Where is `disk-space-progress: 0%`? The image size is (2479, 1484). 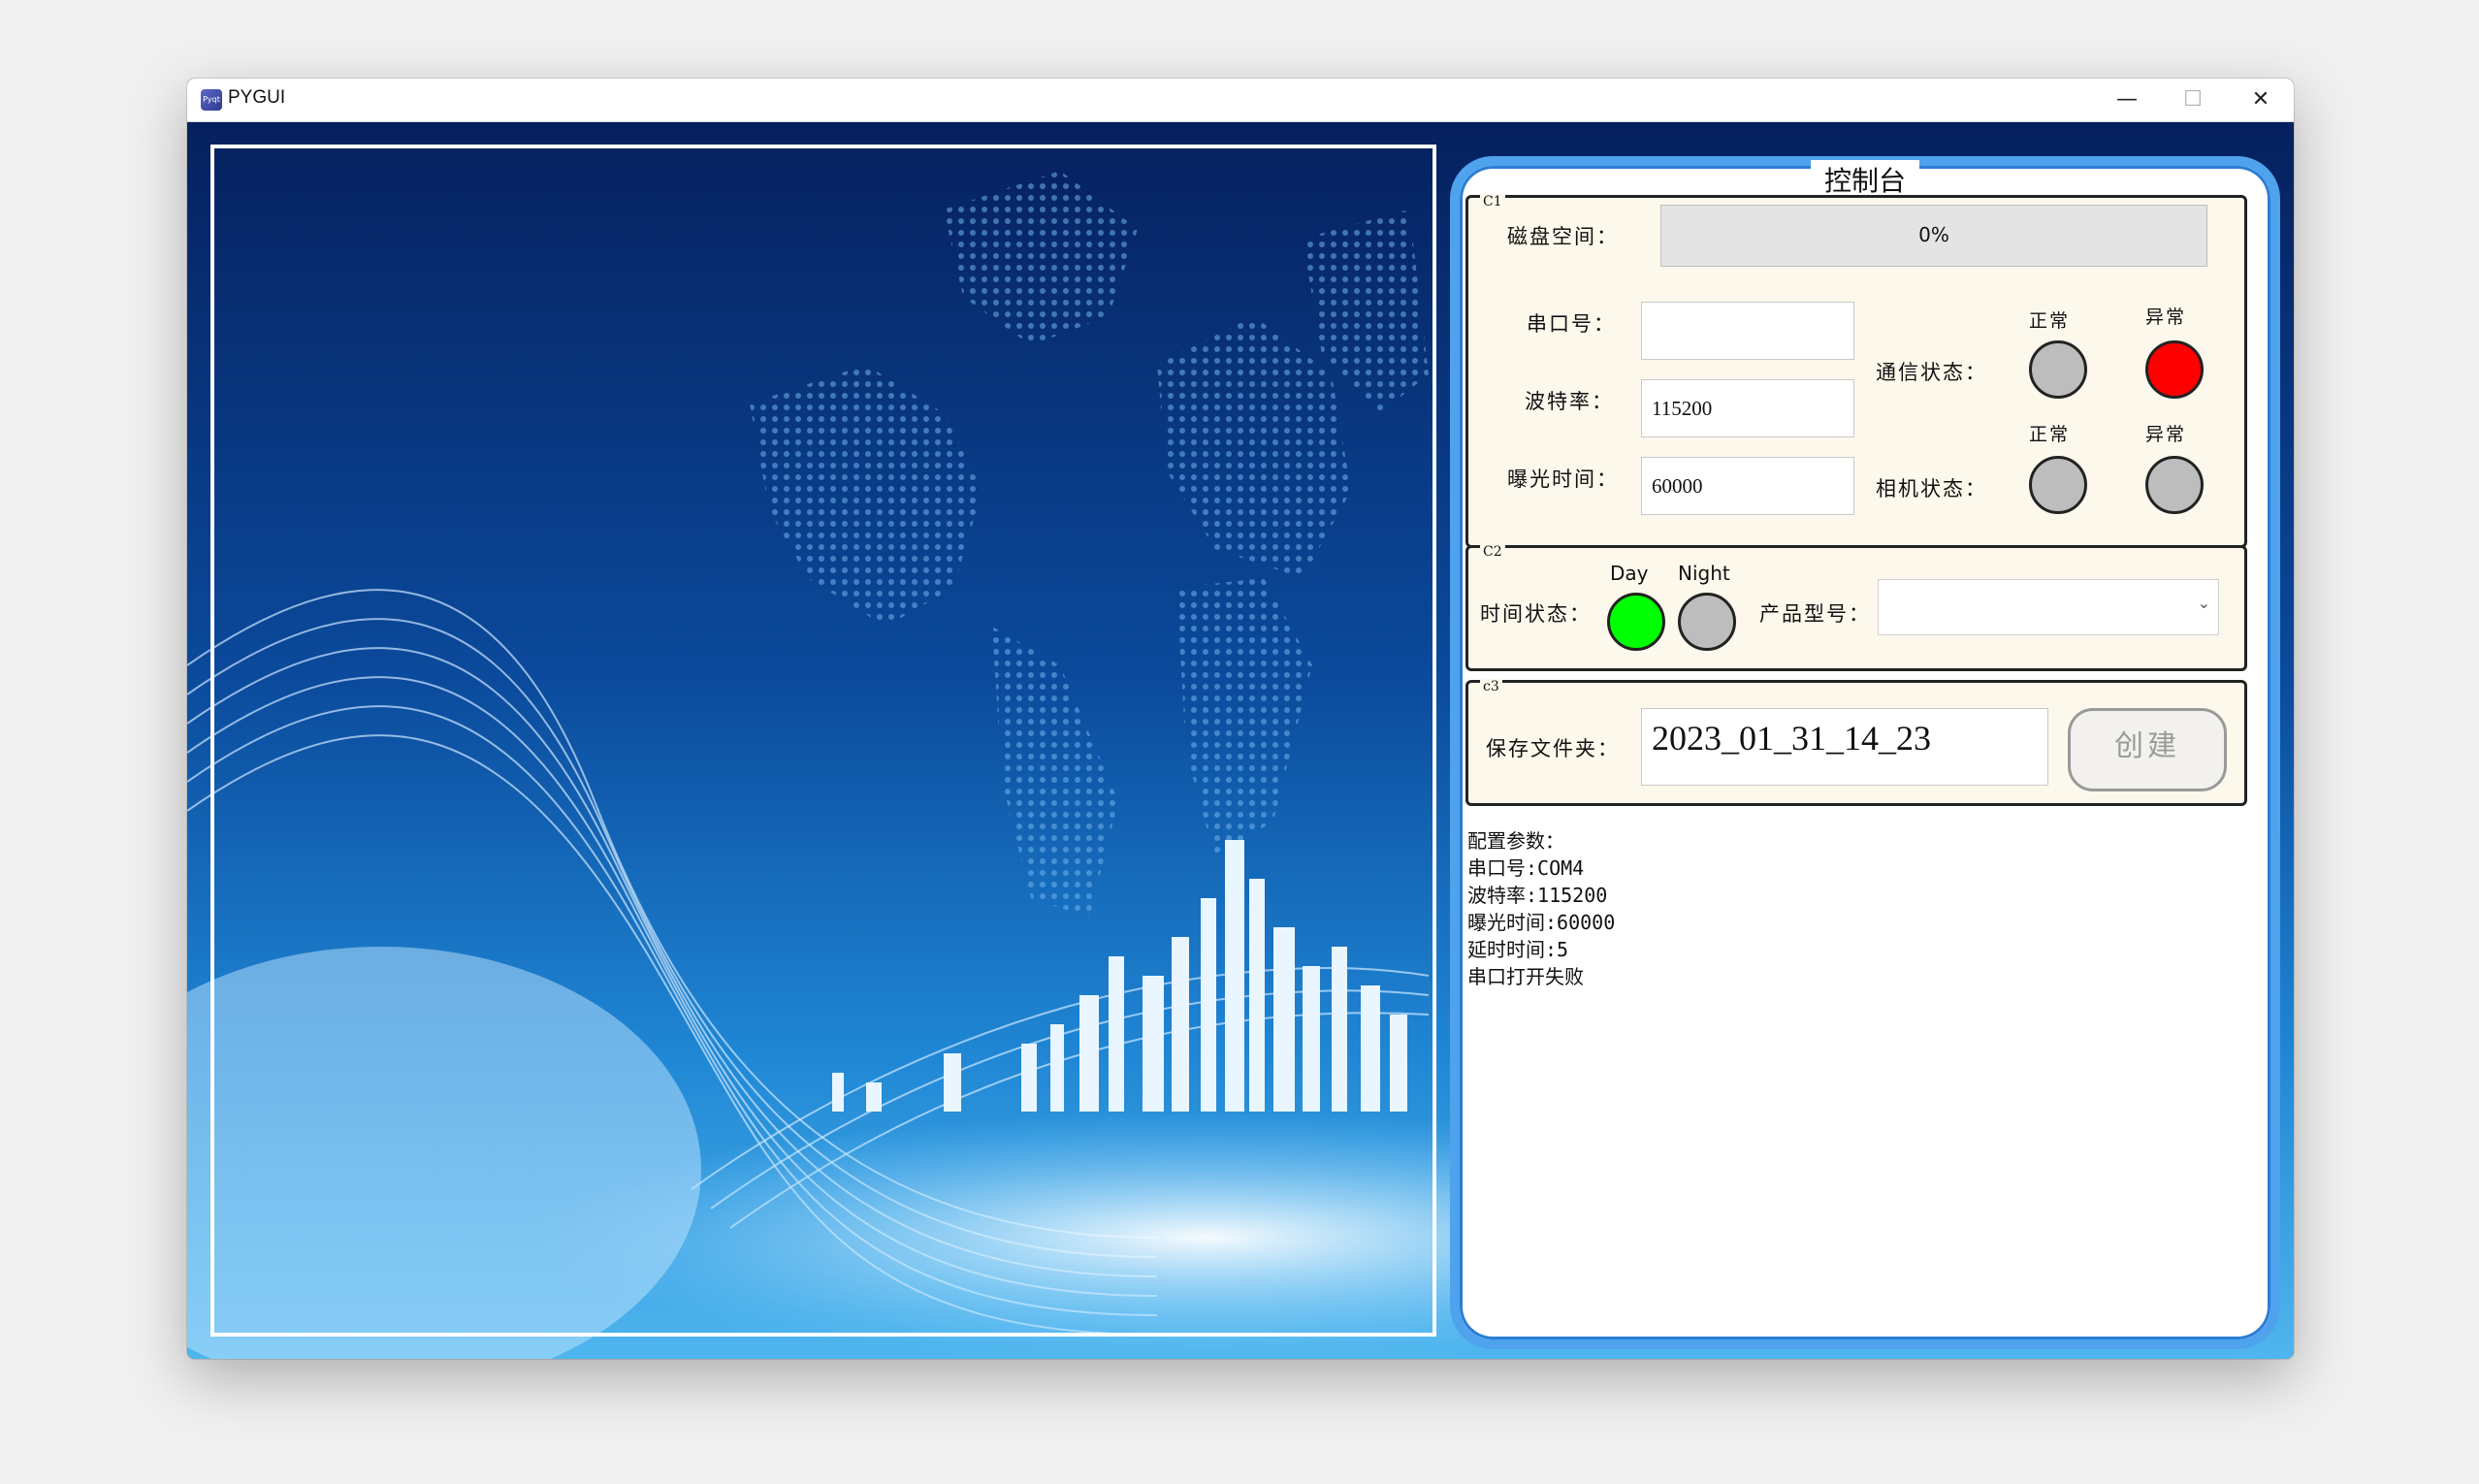 disk-space-progress: 0% is located at coordinates (1933, 236).